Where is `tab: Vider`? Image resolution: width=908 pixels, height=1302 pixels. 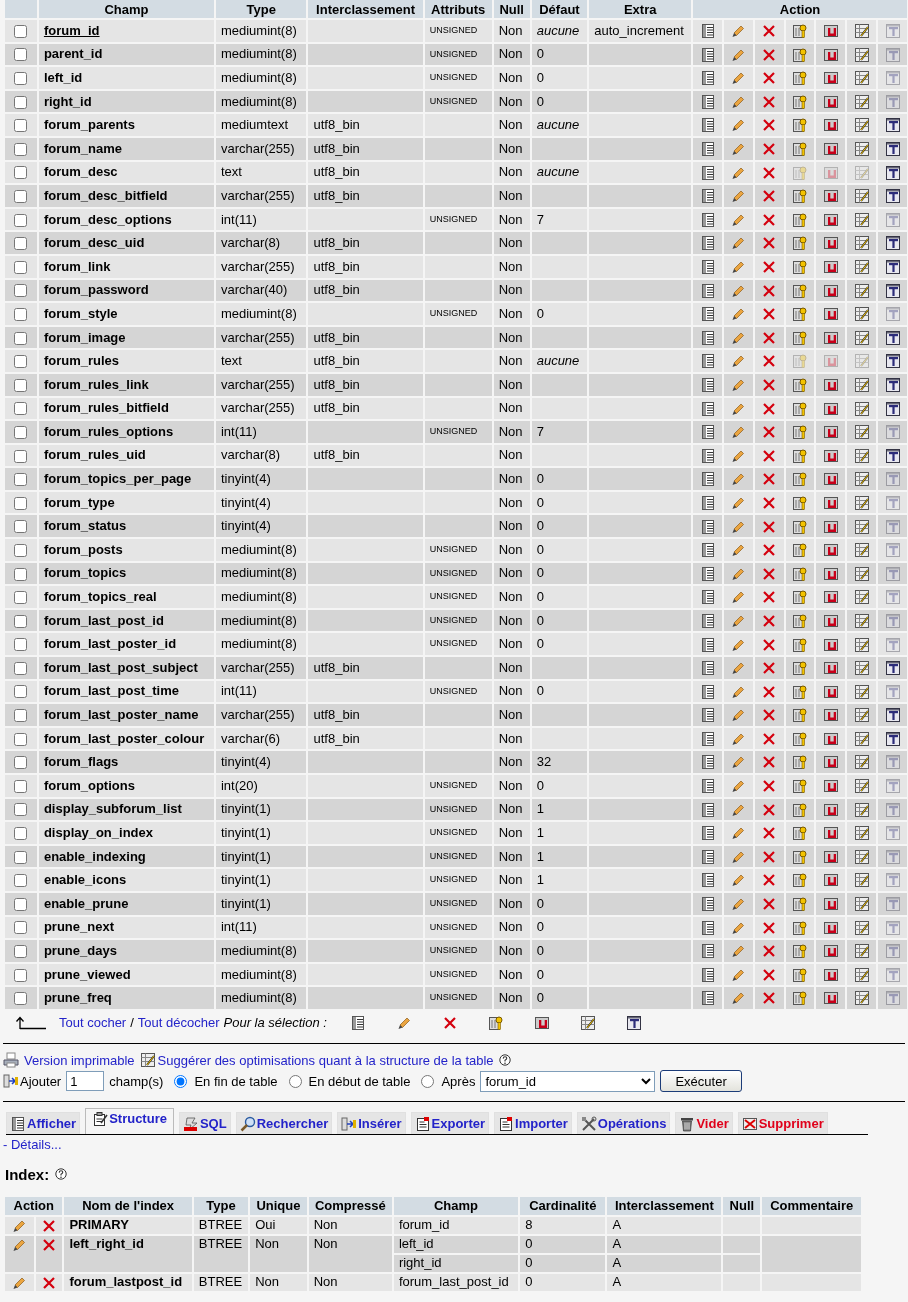 tab: Vider is located at coordinates (704, 1122).